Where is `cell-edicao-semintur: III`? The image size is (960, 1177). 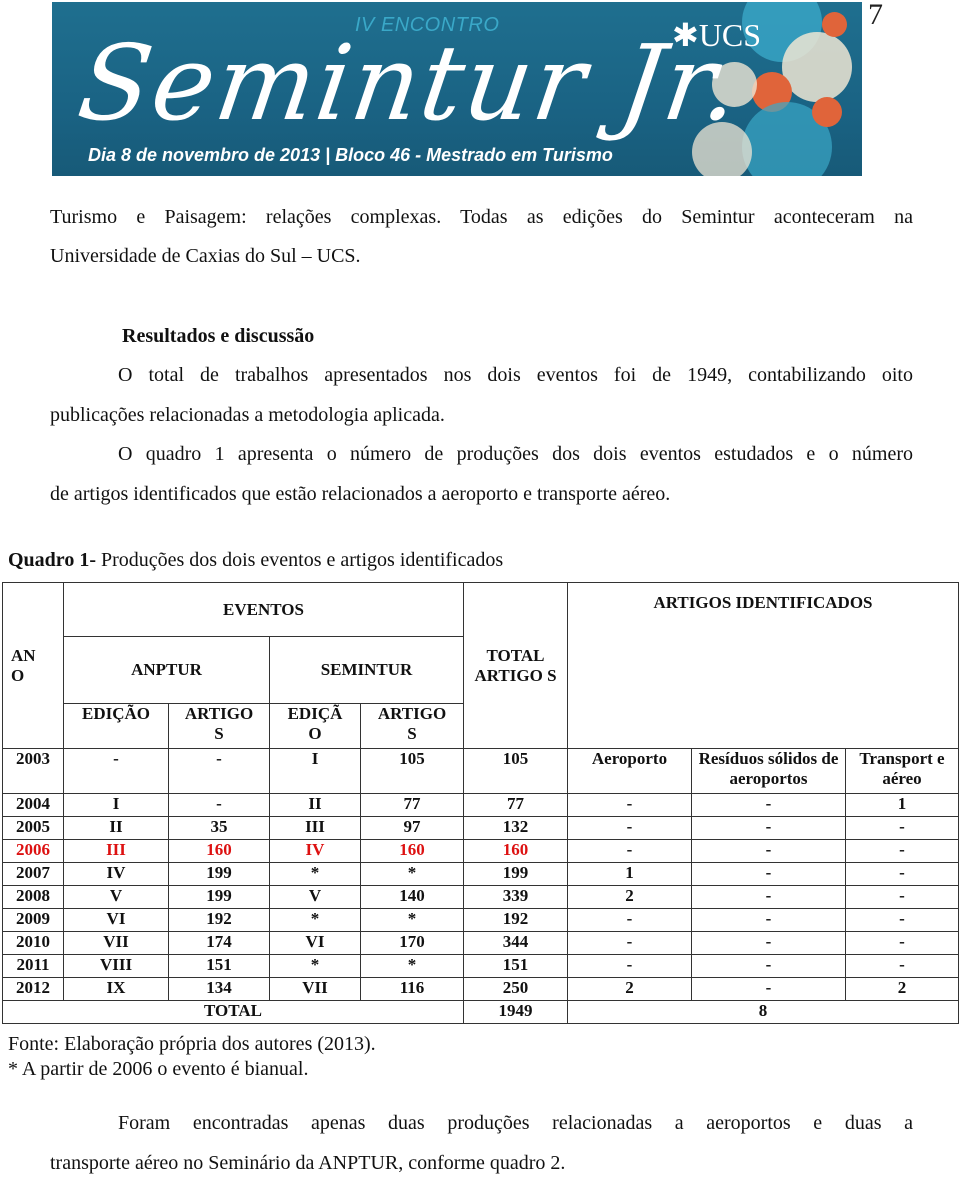 cell-edicao-semintur: III is located at coordinates (315, 828).